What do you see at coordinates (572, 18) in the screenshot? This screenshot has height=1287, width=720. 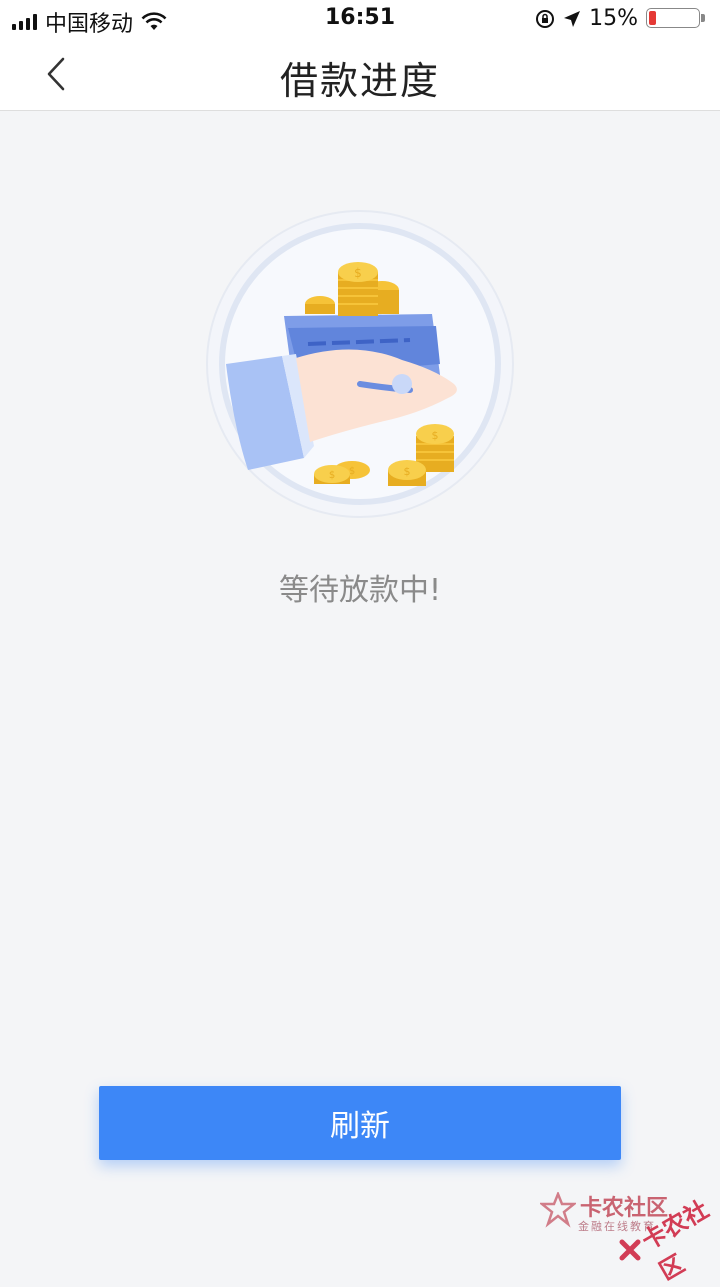 I see `location-icon` at bounding box center [572, 18].